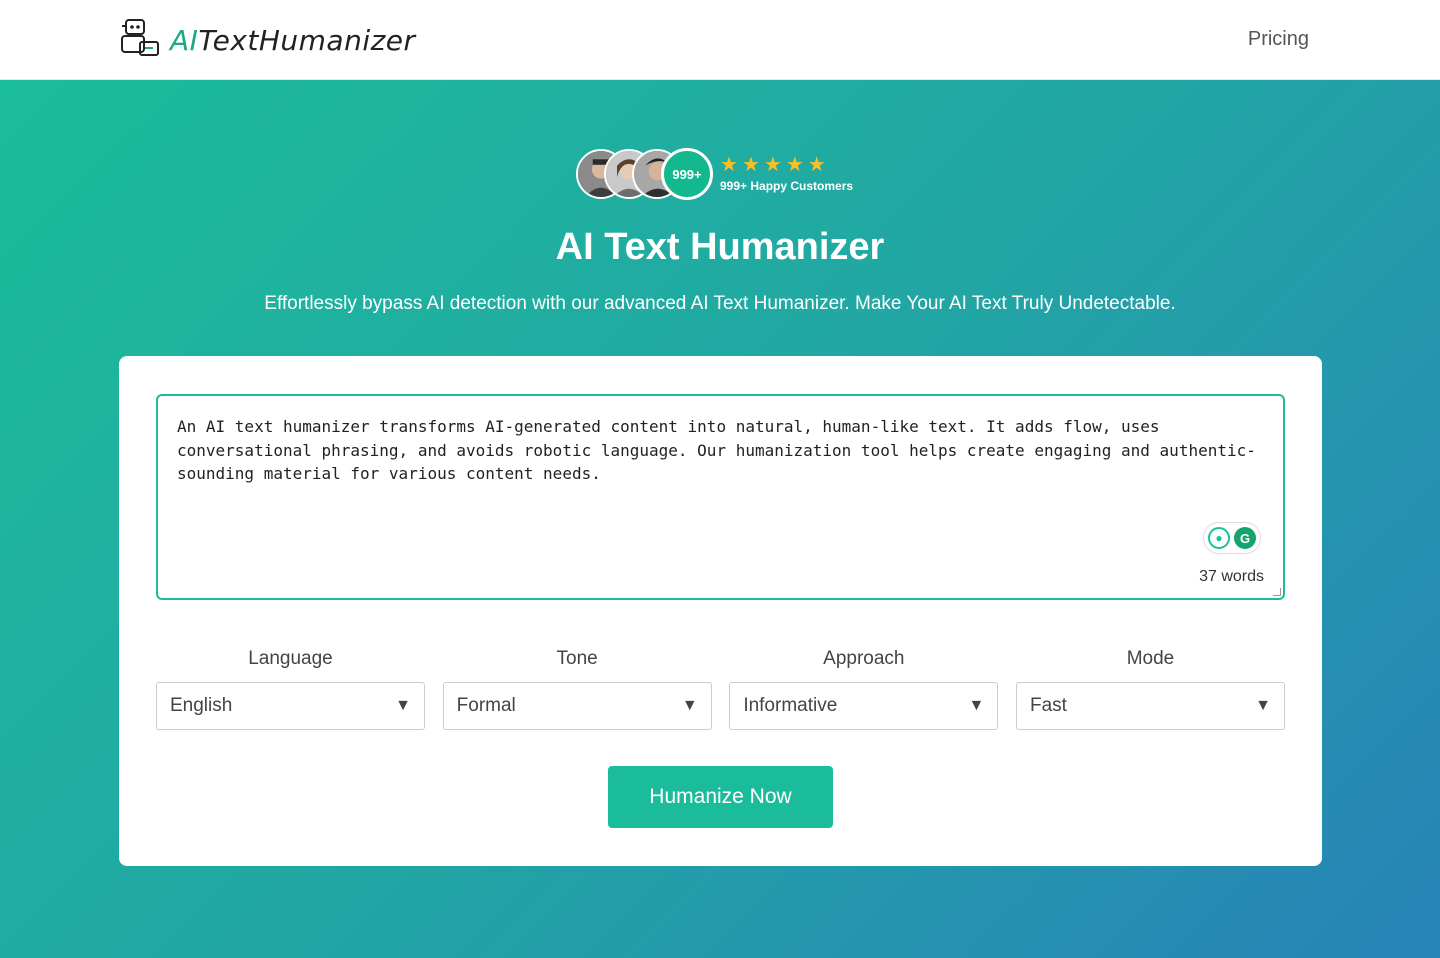 The height and width of the screenshot is (958, 1440). I want to click on tone-control: Tone Formal ▼, so click(577, 689).